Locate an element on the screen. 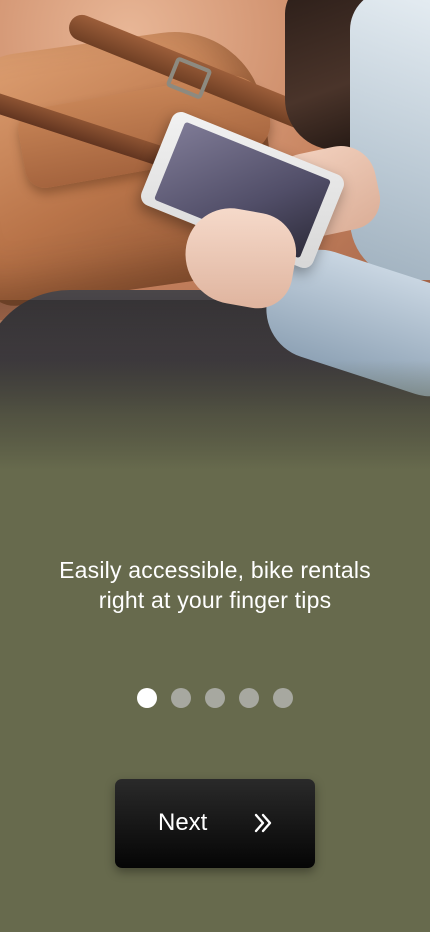 This screenshot has width=430, height=932. next-button-label: Next is located at coordinates (183, 822).